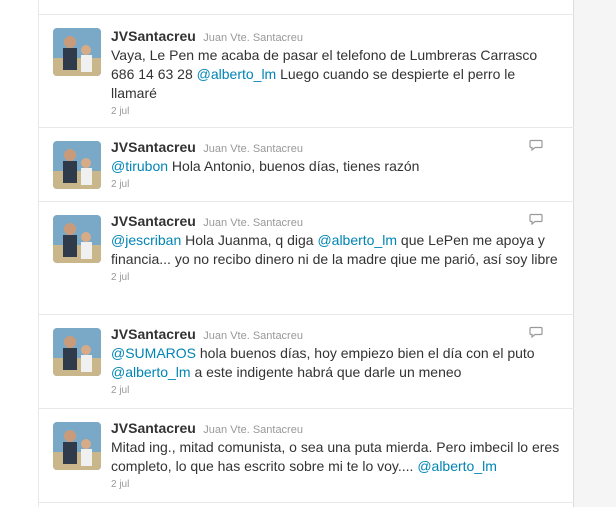  I want to click on right-gutter, so click(594, 253).